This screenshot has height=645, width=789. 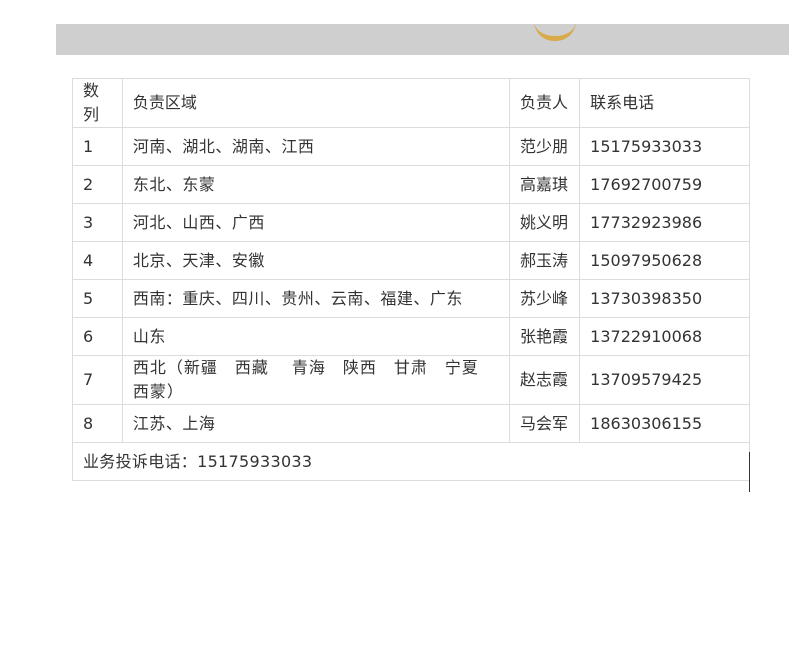 I want to click on cell-index: 3, so click(x=97, y=222).